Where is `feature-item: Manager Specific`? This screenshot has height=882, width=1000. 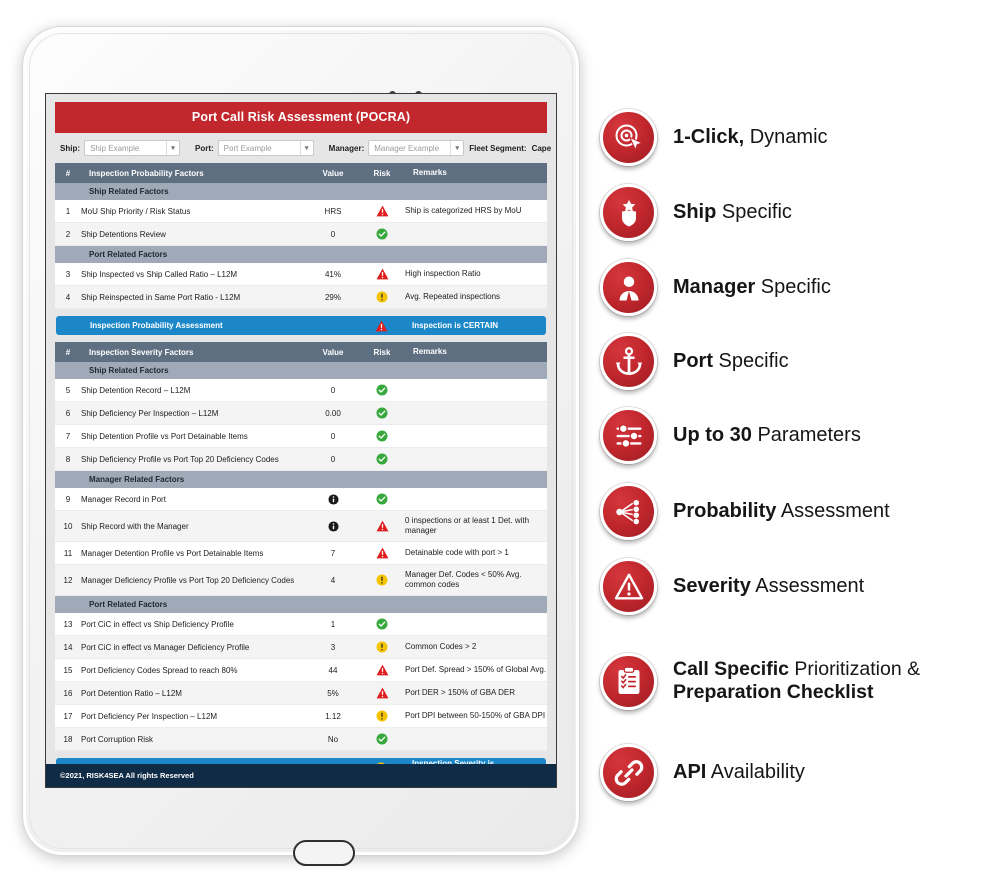 feature-item: Manager Specific is located at coordinates (798, 287).